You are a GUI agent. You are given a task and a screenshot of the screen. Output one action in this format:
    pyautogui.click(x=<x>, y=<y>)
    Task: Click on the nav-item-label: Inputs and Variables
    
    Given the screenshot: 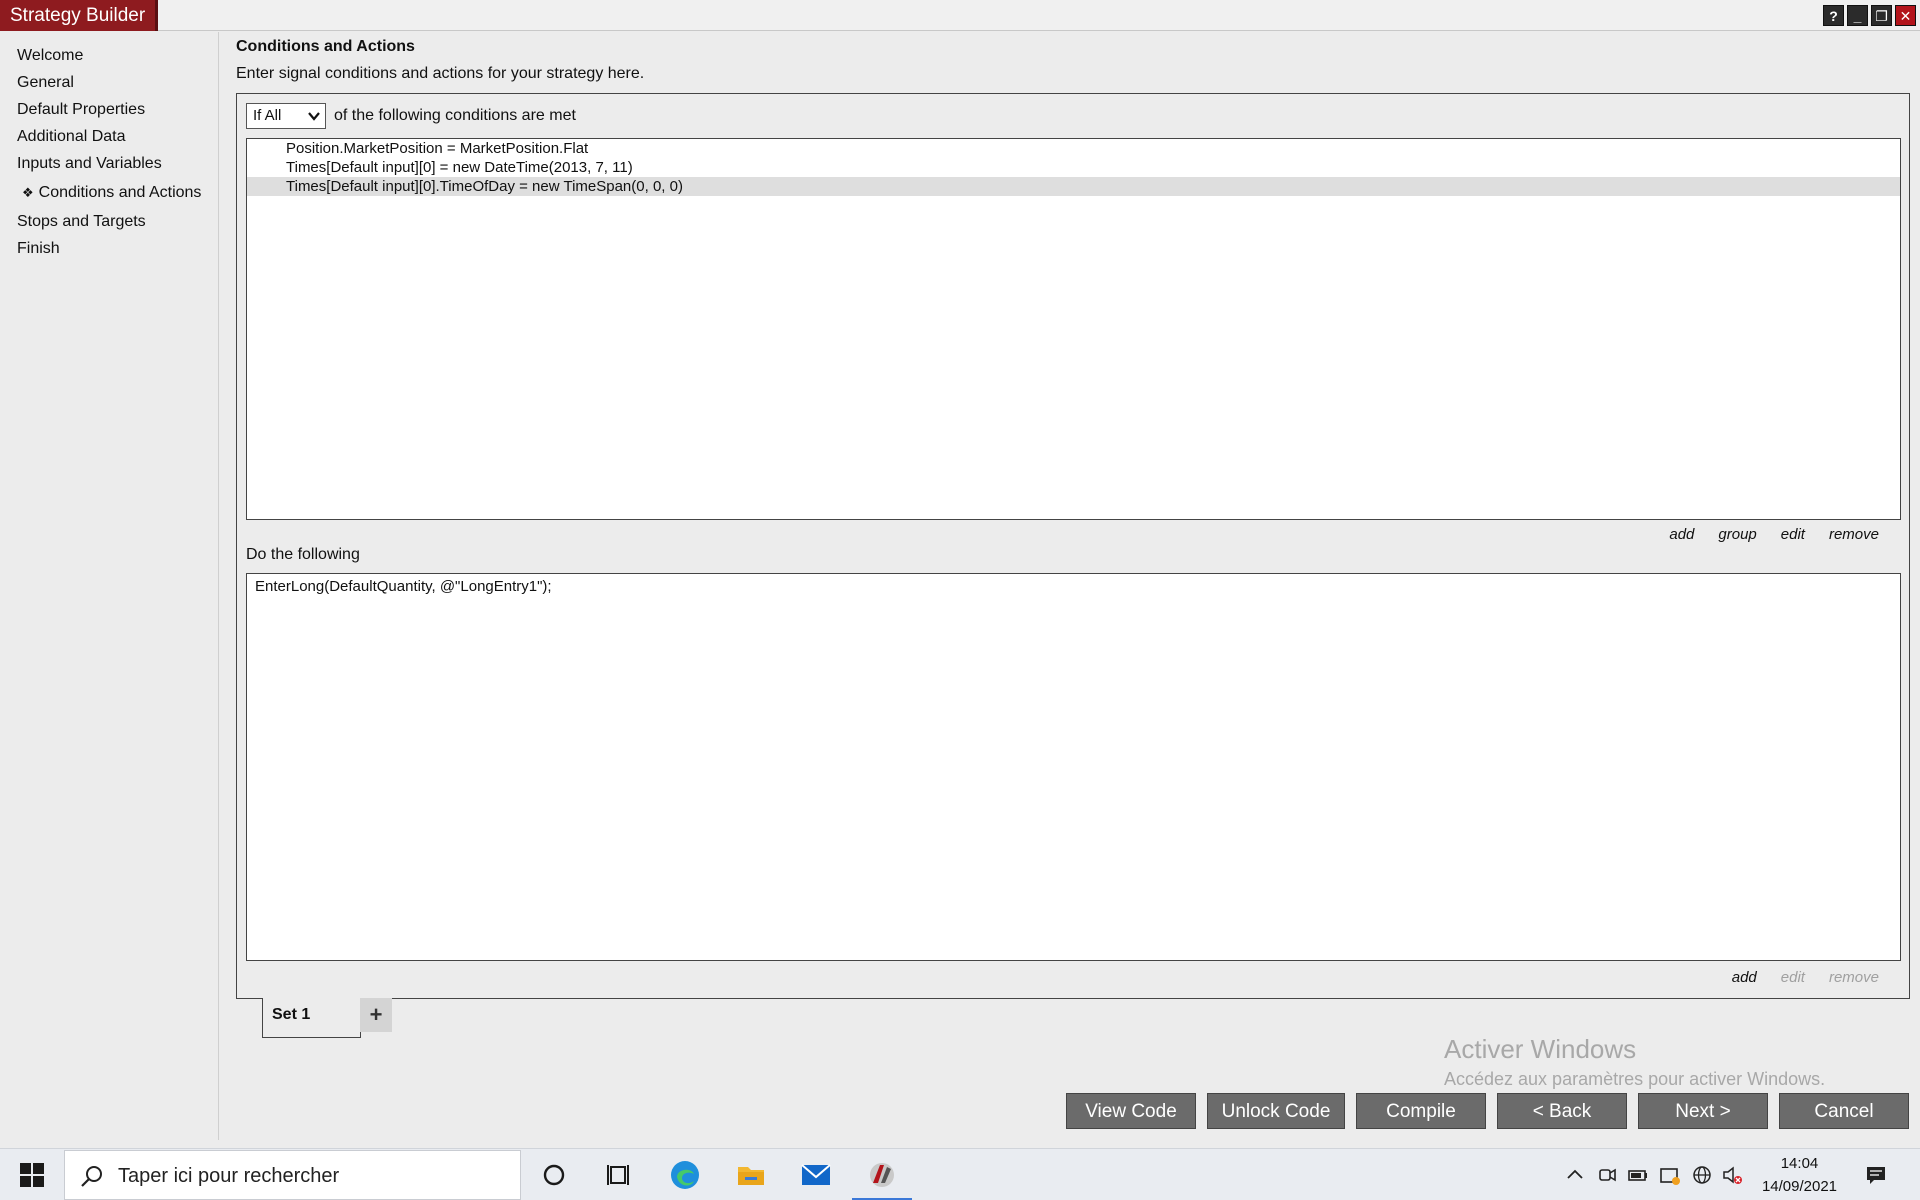 What is the action you would take?
    pyautogui.click(x=89, y=163)
    